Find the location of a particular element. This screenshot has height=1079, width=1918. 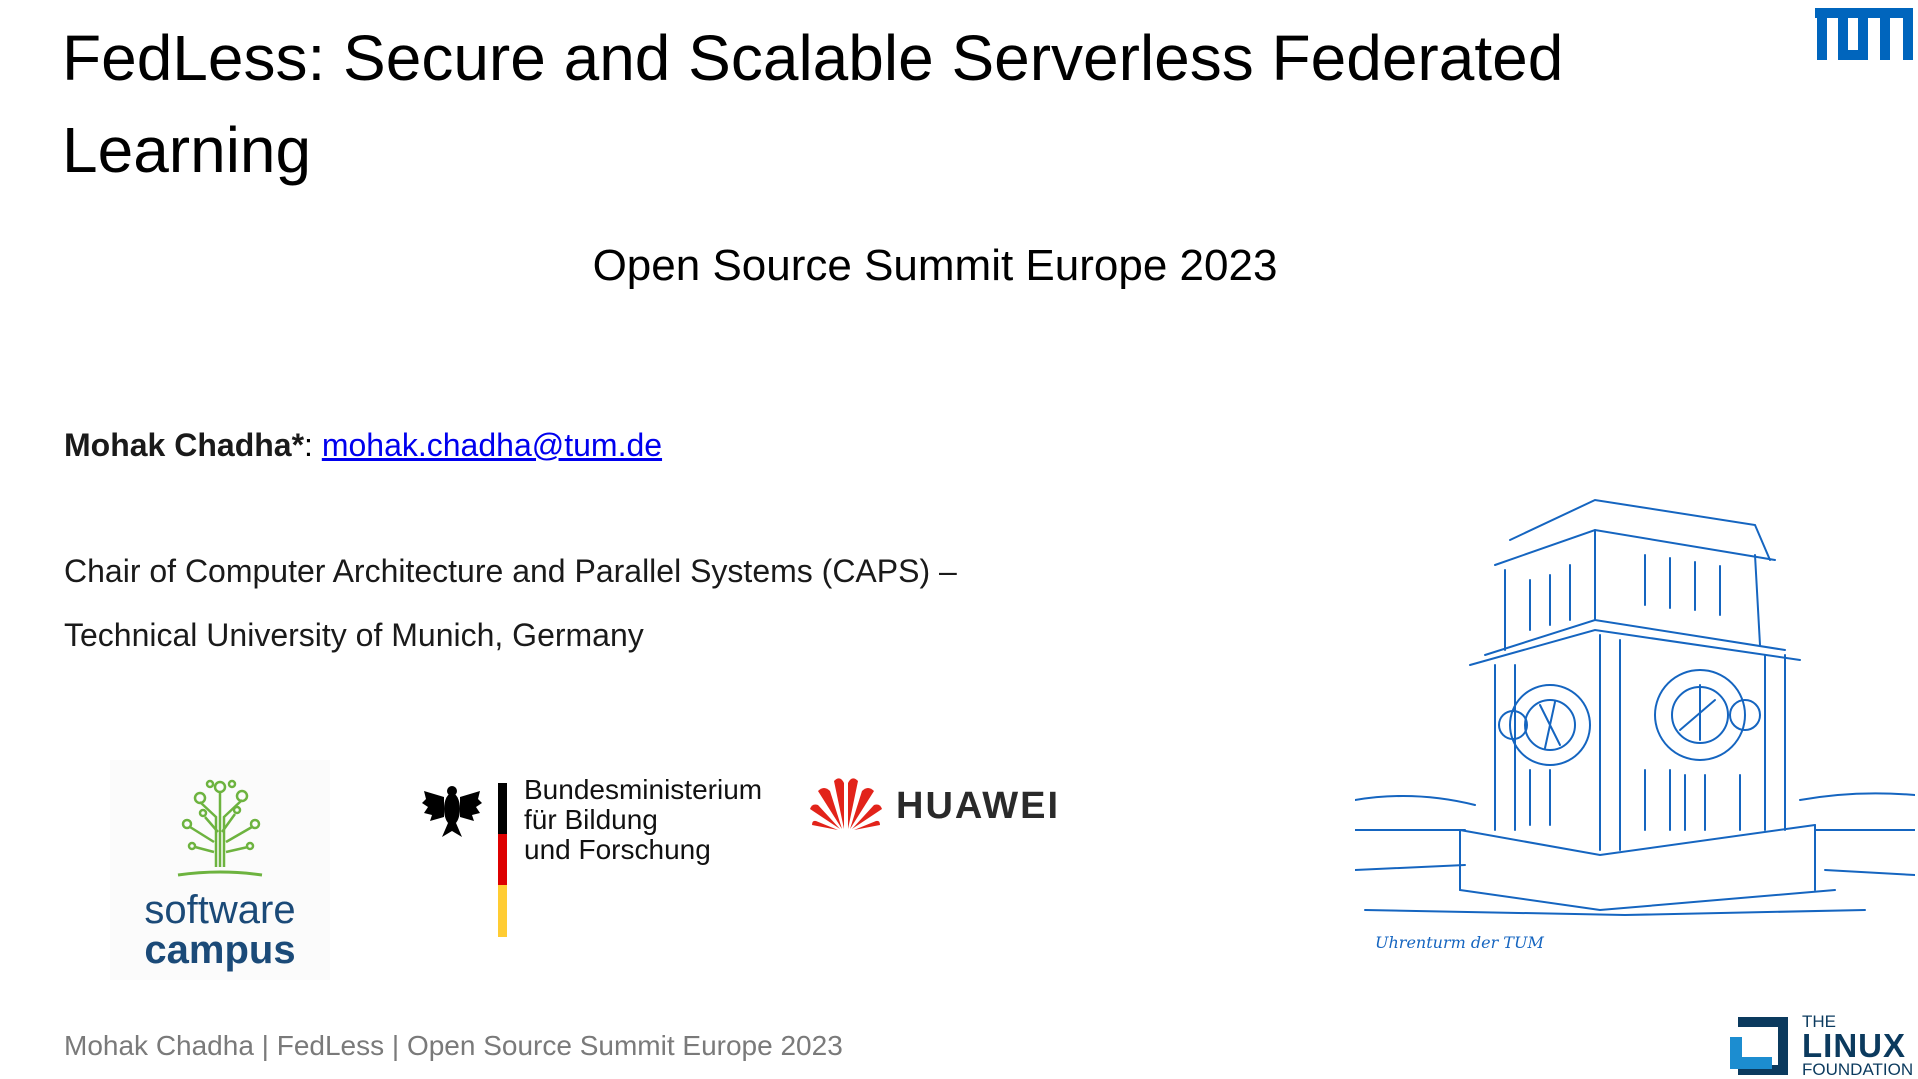

huawei-wordmark: HUAWEI is located at coordinates (978, 806).